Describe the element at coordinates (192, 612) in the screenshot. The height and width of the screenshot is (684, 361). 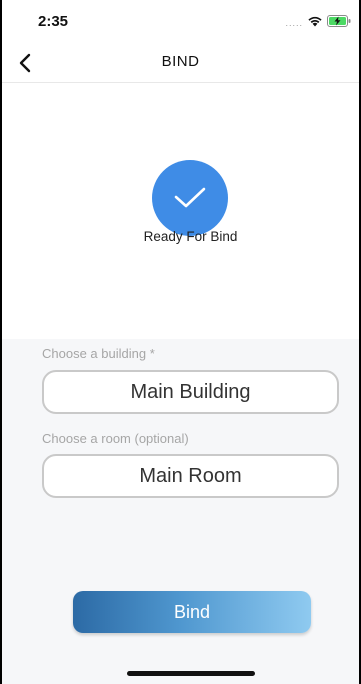
I see `bind-button: Bind` at that location.